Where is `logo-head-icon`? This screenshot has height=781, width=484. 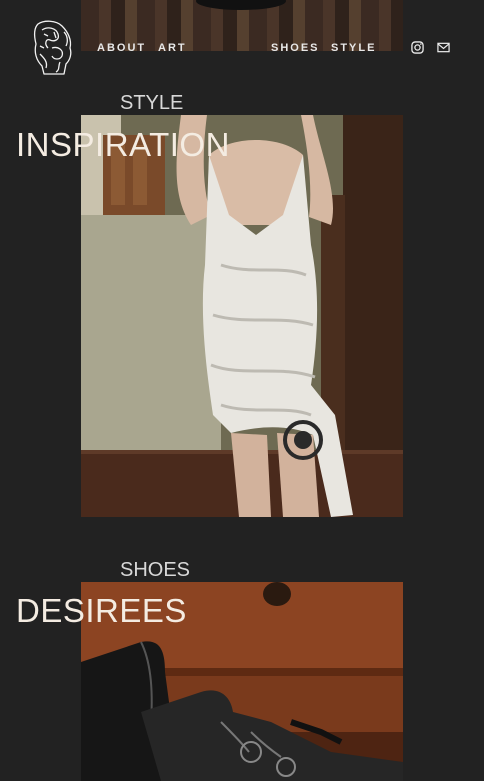
logo-head-icon is located at coordinates (53, 47).